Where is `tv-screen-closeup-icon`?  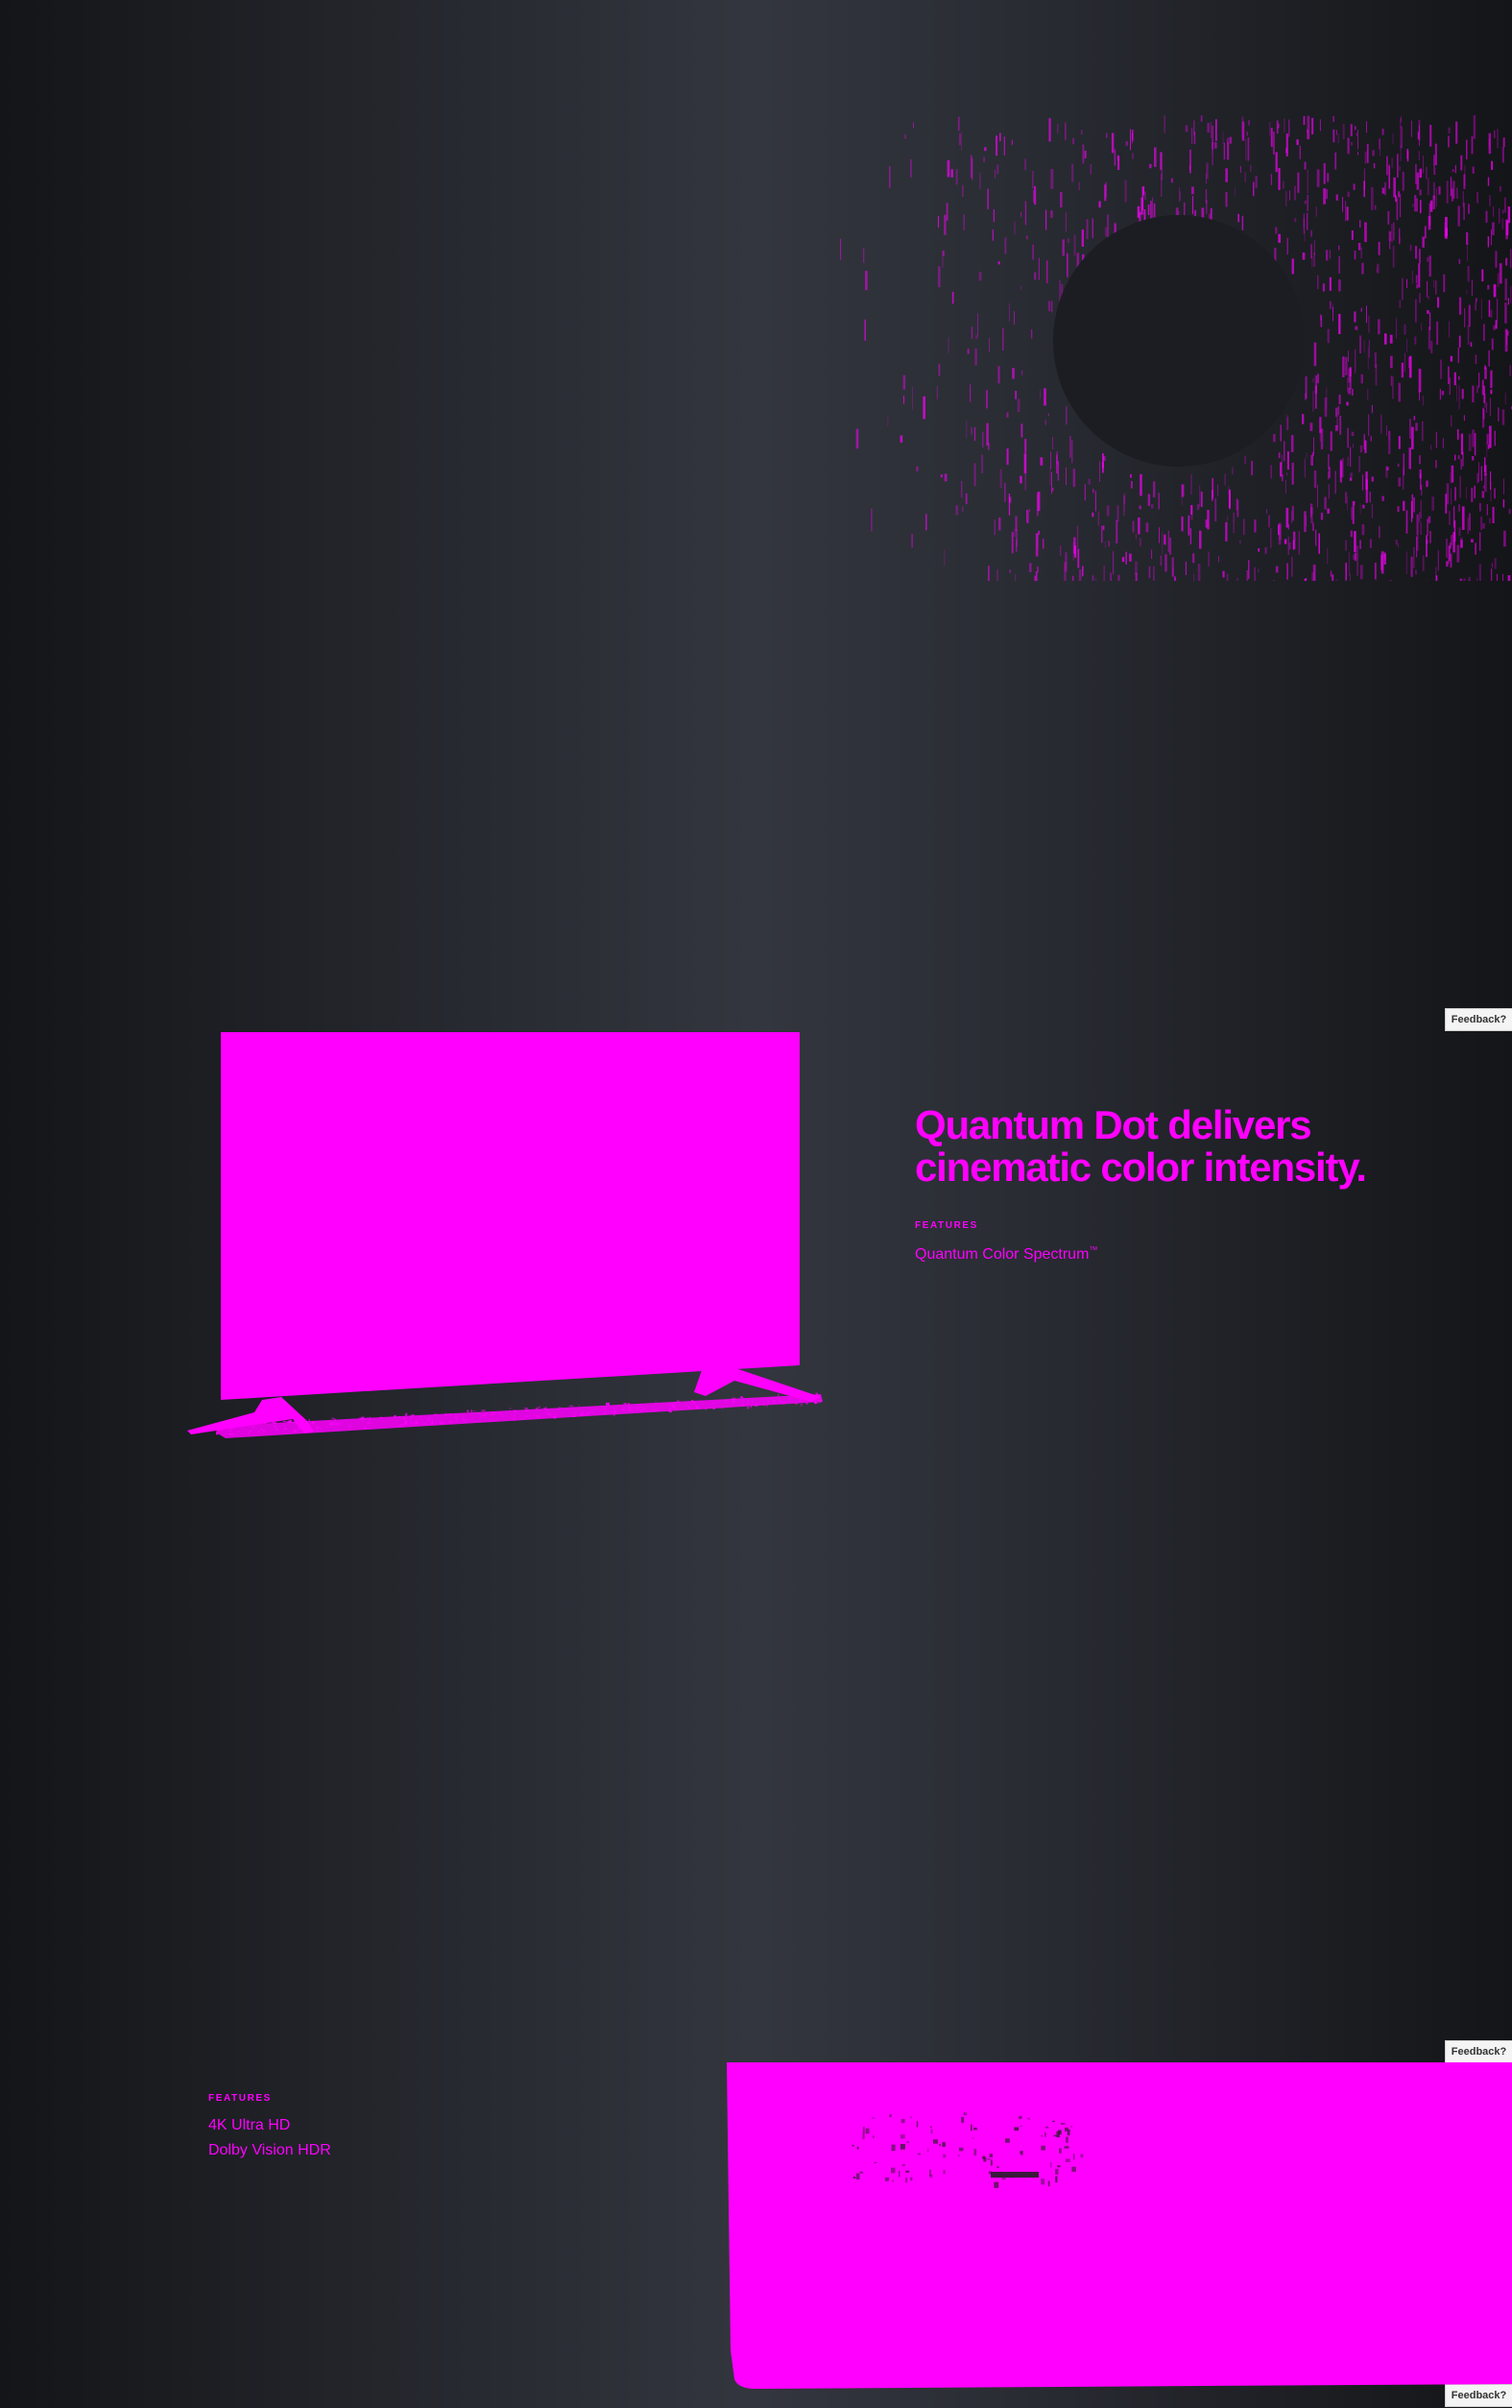
tv-screen-closeup-icon is located at coordinates (1119, 2226).